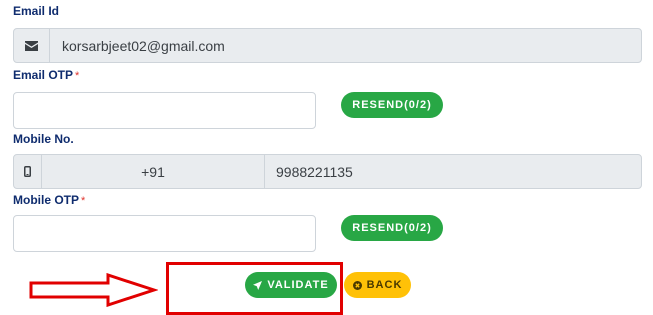 This screenshot has width=653, height=315. What do you see at coordinates (392, 105) in the screenshot?
I see `email-otp-resend-button: RESEND(0/2)` at bounding box center [392, 105].